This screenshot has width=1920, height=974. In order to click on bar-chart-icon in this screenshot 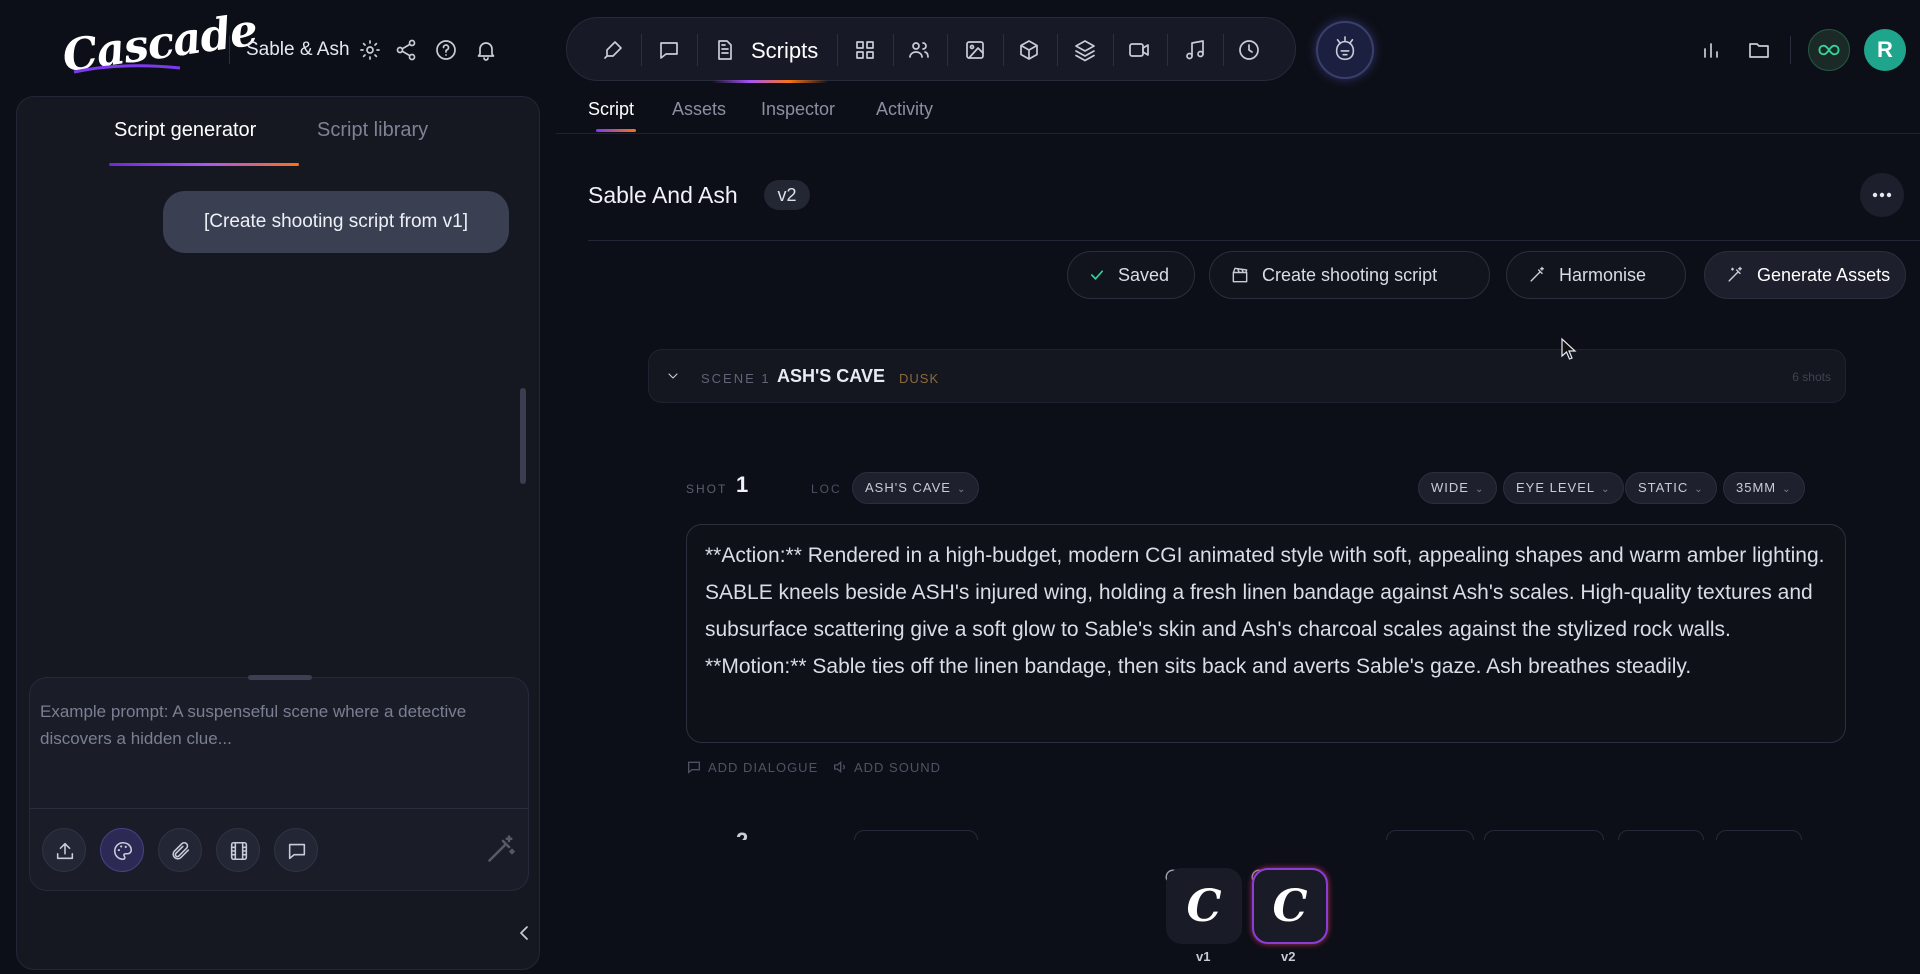, I will do `click(1711, 50)`.